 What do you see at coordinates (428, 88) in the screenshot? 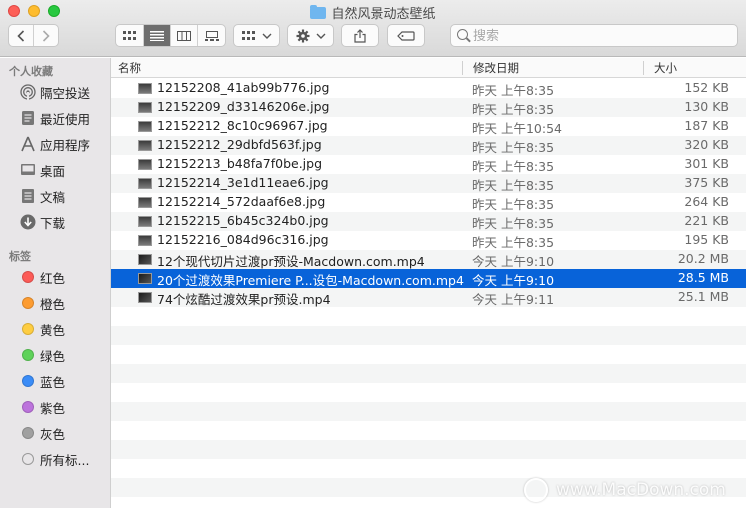
I see `table-row: 12152208_41ab99b776.jpg 昨天 上午8:35 152 KB` at bounding box center [428, 88].